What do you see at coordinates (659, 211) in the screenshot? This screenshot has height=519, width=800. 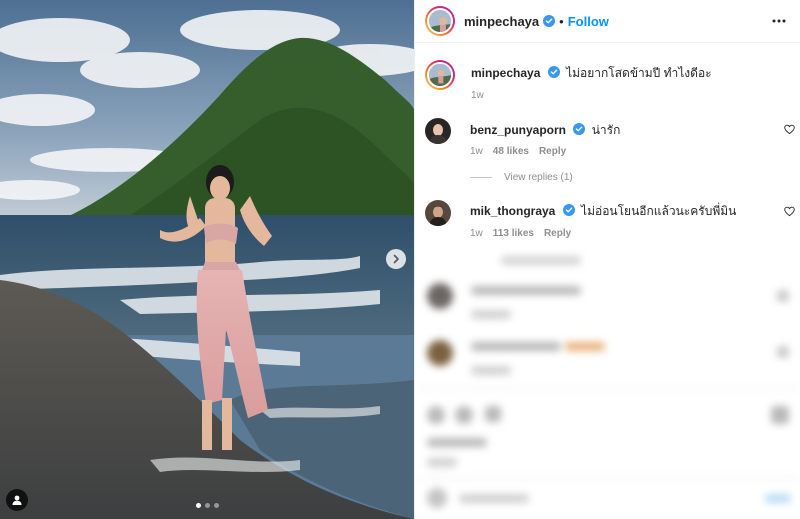 I see `comment-text: ไม่อ่อนโยนอีกแล้วนะครับพี่มิน` at bounding box center [659, 211].